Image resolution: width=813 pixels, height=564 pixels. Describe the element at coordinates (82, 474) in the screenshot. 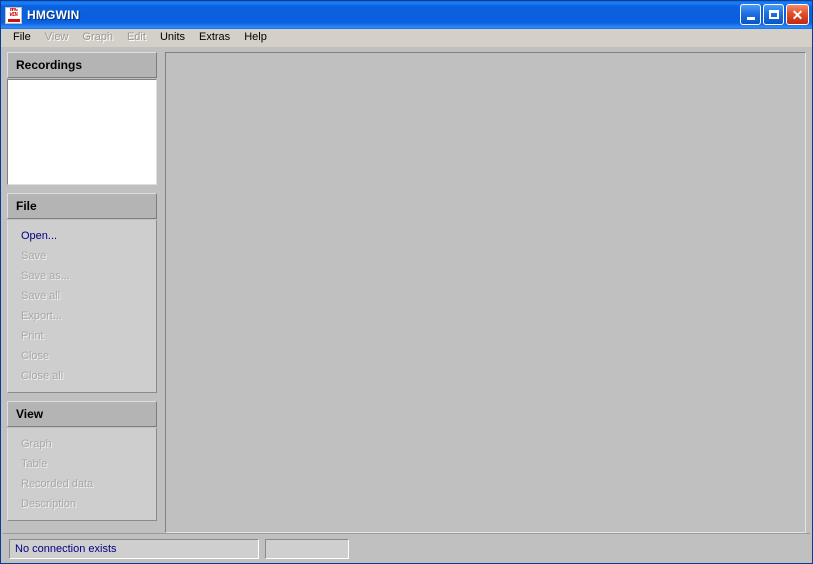

I see `view-section-body: Graph Table Recorded data Description` at that location.